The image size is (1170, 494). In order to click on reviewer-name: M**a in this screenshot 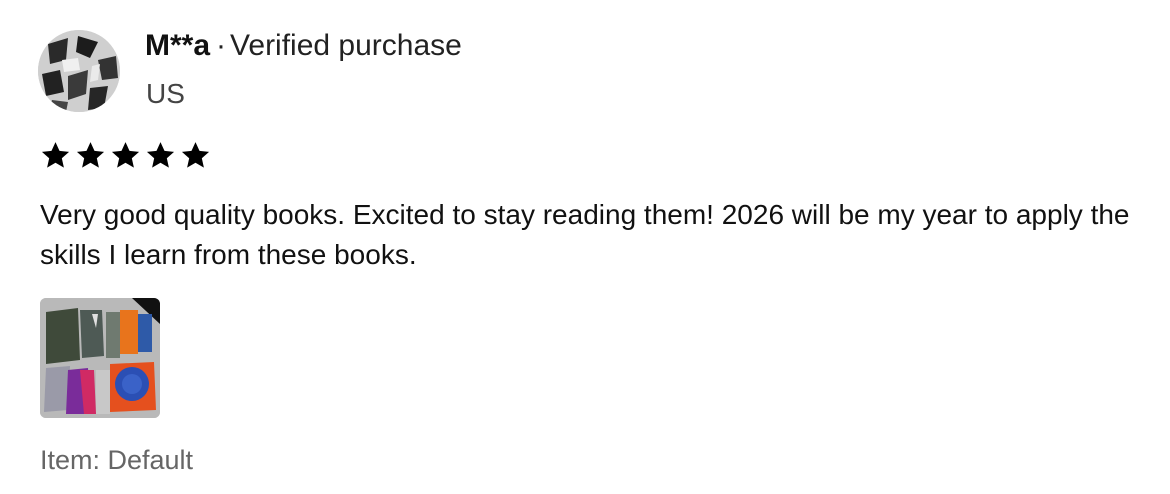, I will do `click(178, 45)`.